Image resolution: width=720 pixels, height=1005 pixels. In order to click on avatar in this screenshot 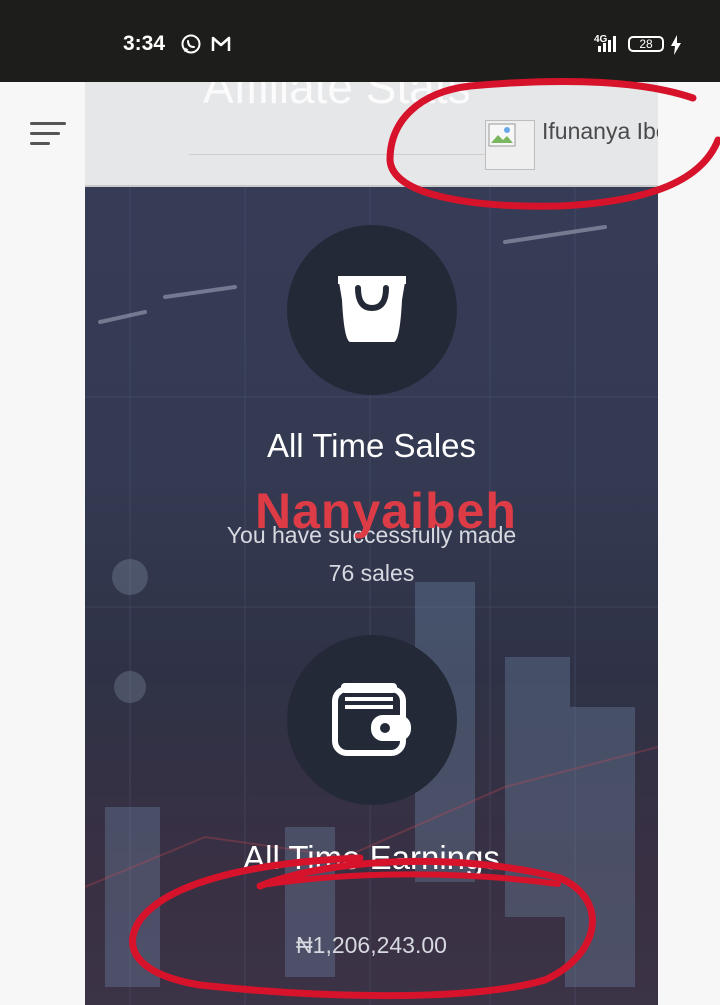, I will do `click(510, 145)`.